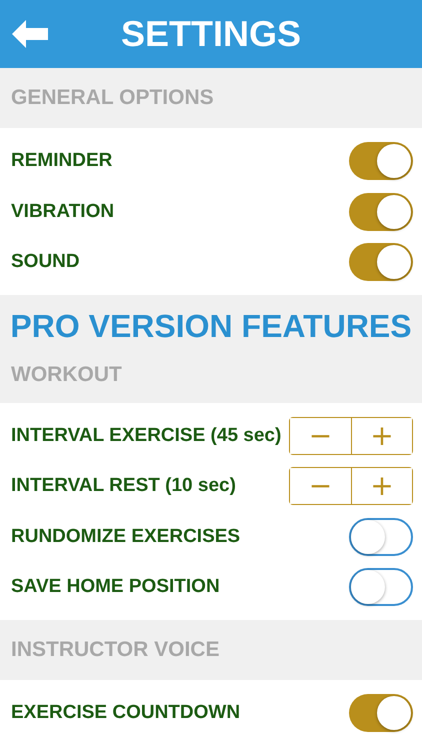 Image resolution: width=422 pixels, height=750 pixels. Describe the element at coordinates (112, 98) in the screenshot. I see `section-title: GENERAL OPTIONS` at that location.